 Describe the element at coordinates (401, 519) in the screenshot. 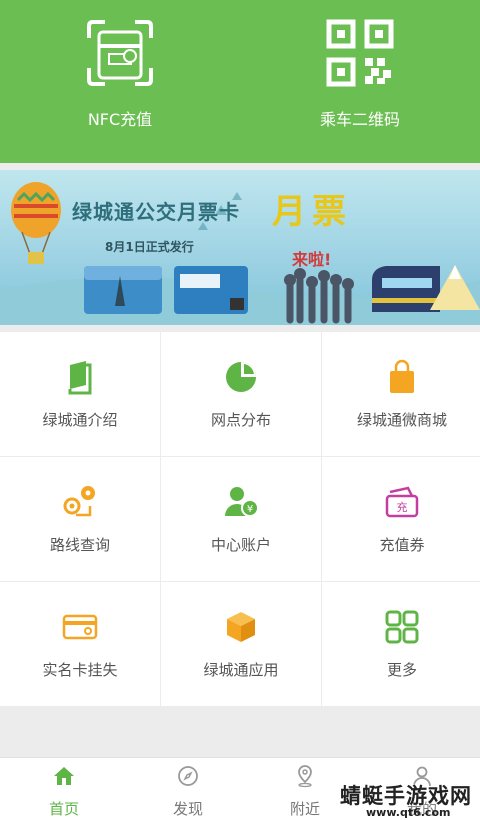

I see `grid-item-voucher: 充 充值券` at that location.